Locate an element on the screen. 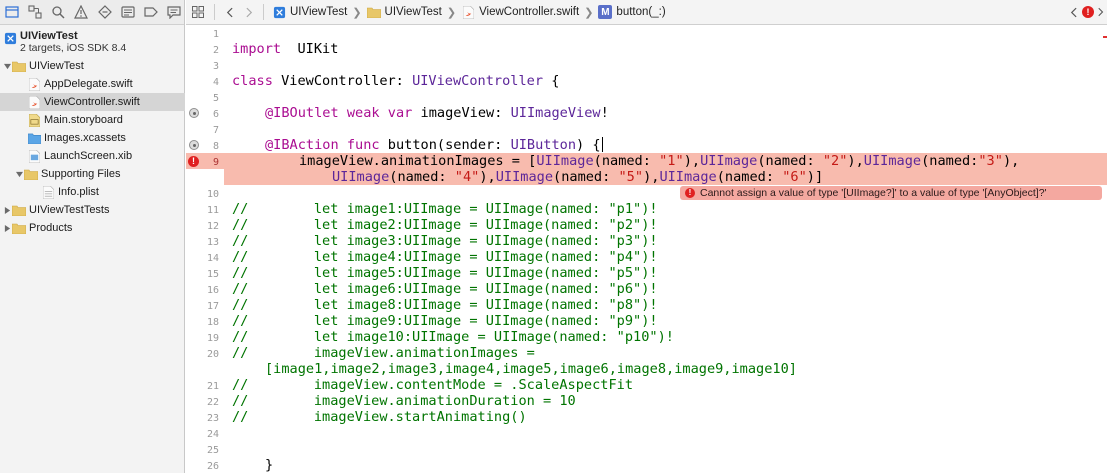 The height and width of the screenshot is (473, 1107). issue-indicator-button: ! is located at coordinates (1088, 12).